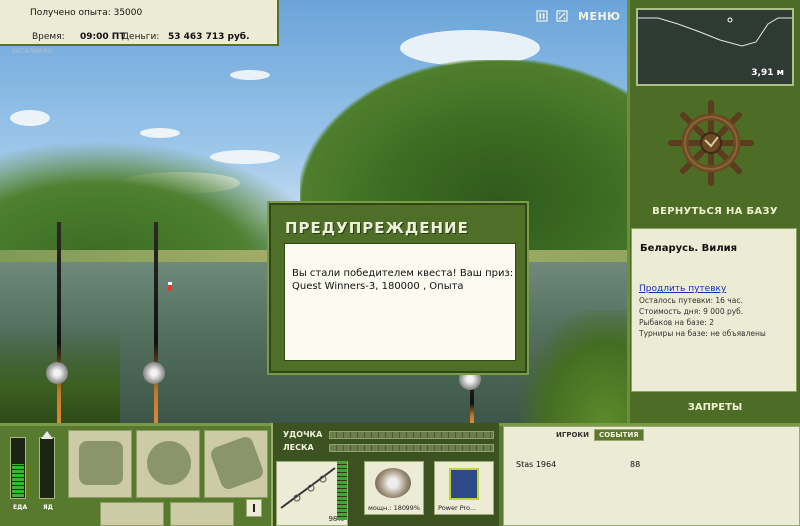 This screenshot has height=526, width=800. I want to click on logo: ВИТАЛИЙ.RU, so click(32, 51).